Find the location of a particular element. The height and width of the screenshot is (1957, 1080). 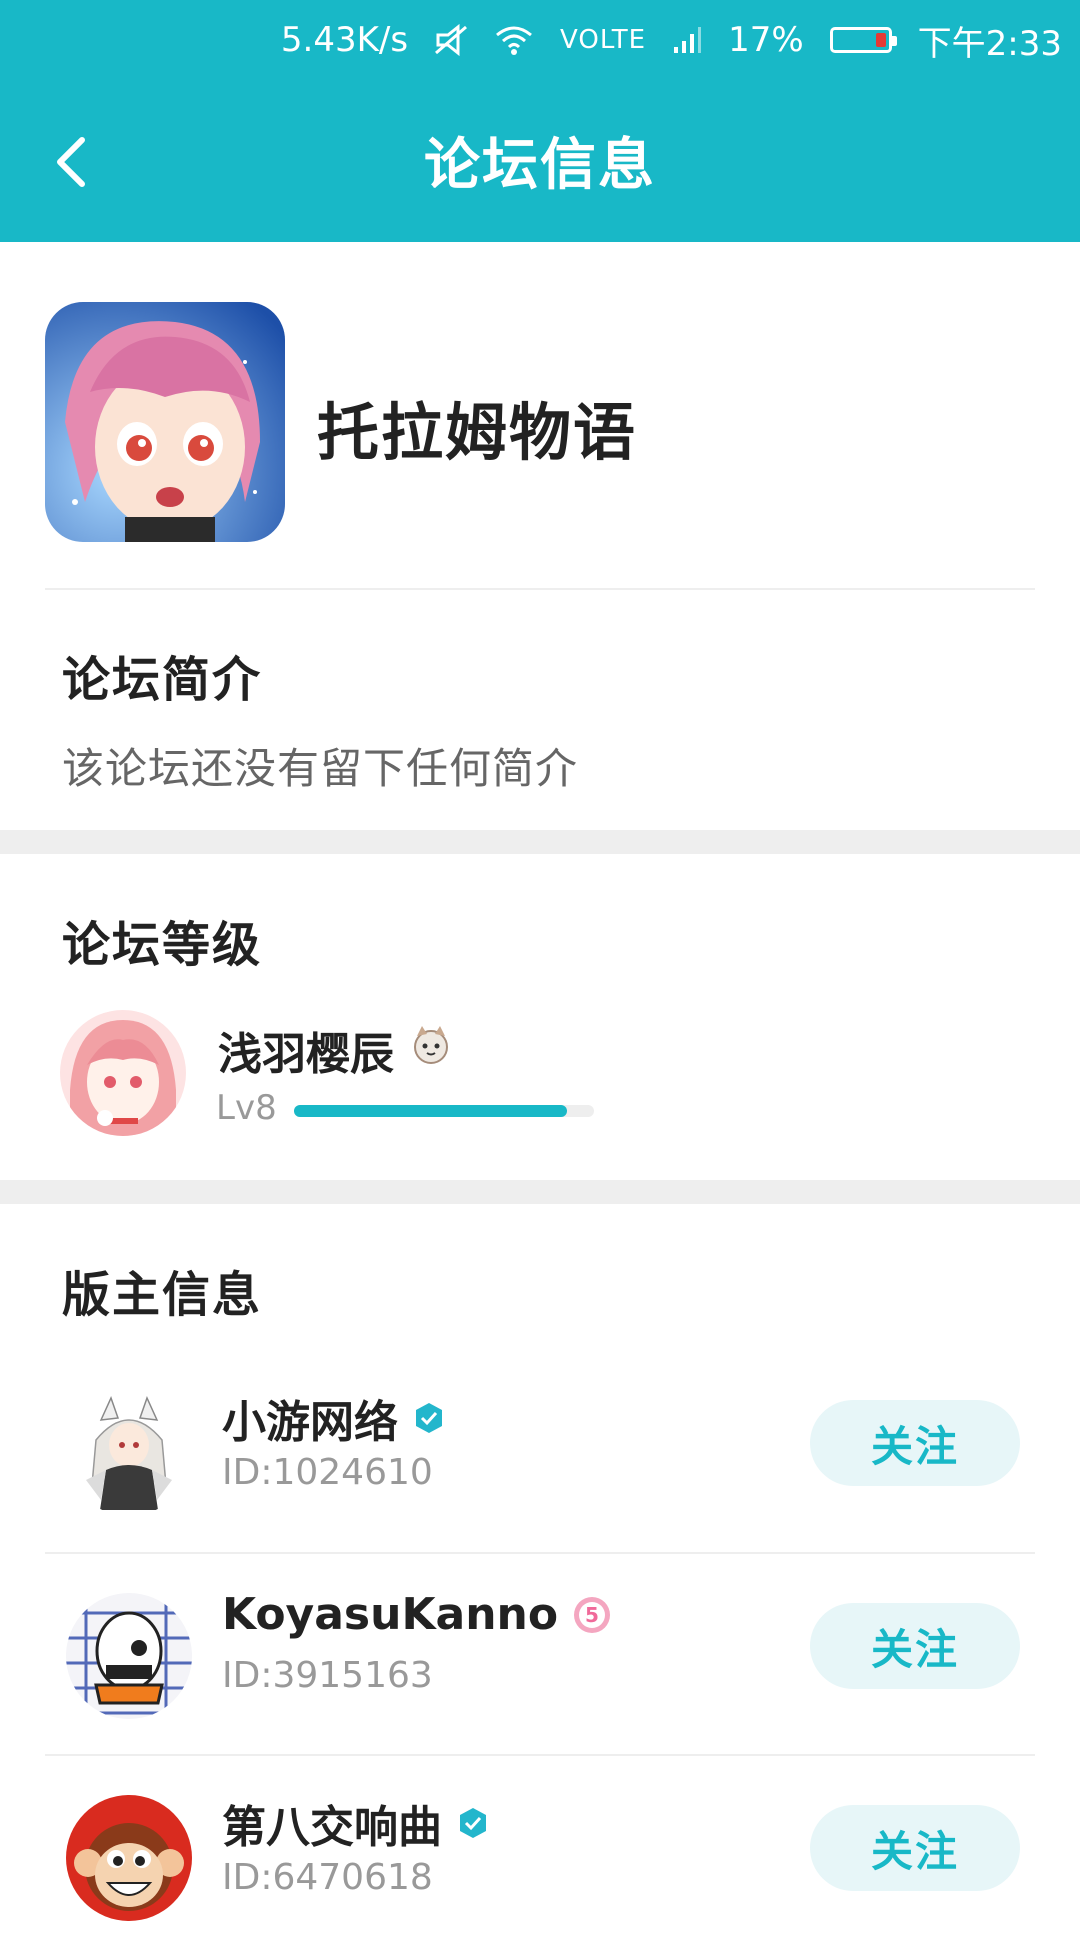

moderator-name: KoyasuKanno is located at coordinates (390, 1614).